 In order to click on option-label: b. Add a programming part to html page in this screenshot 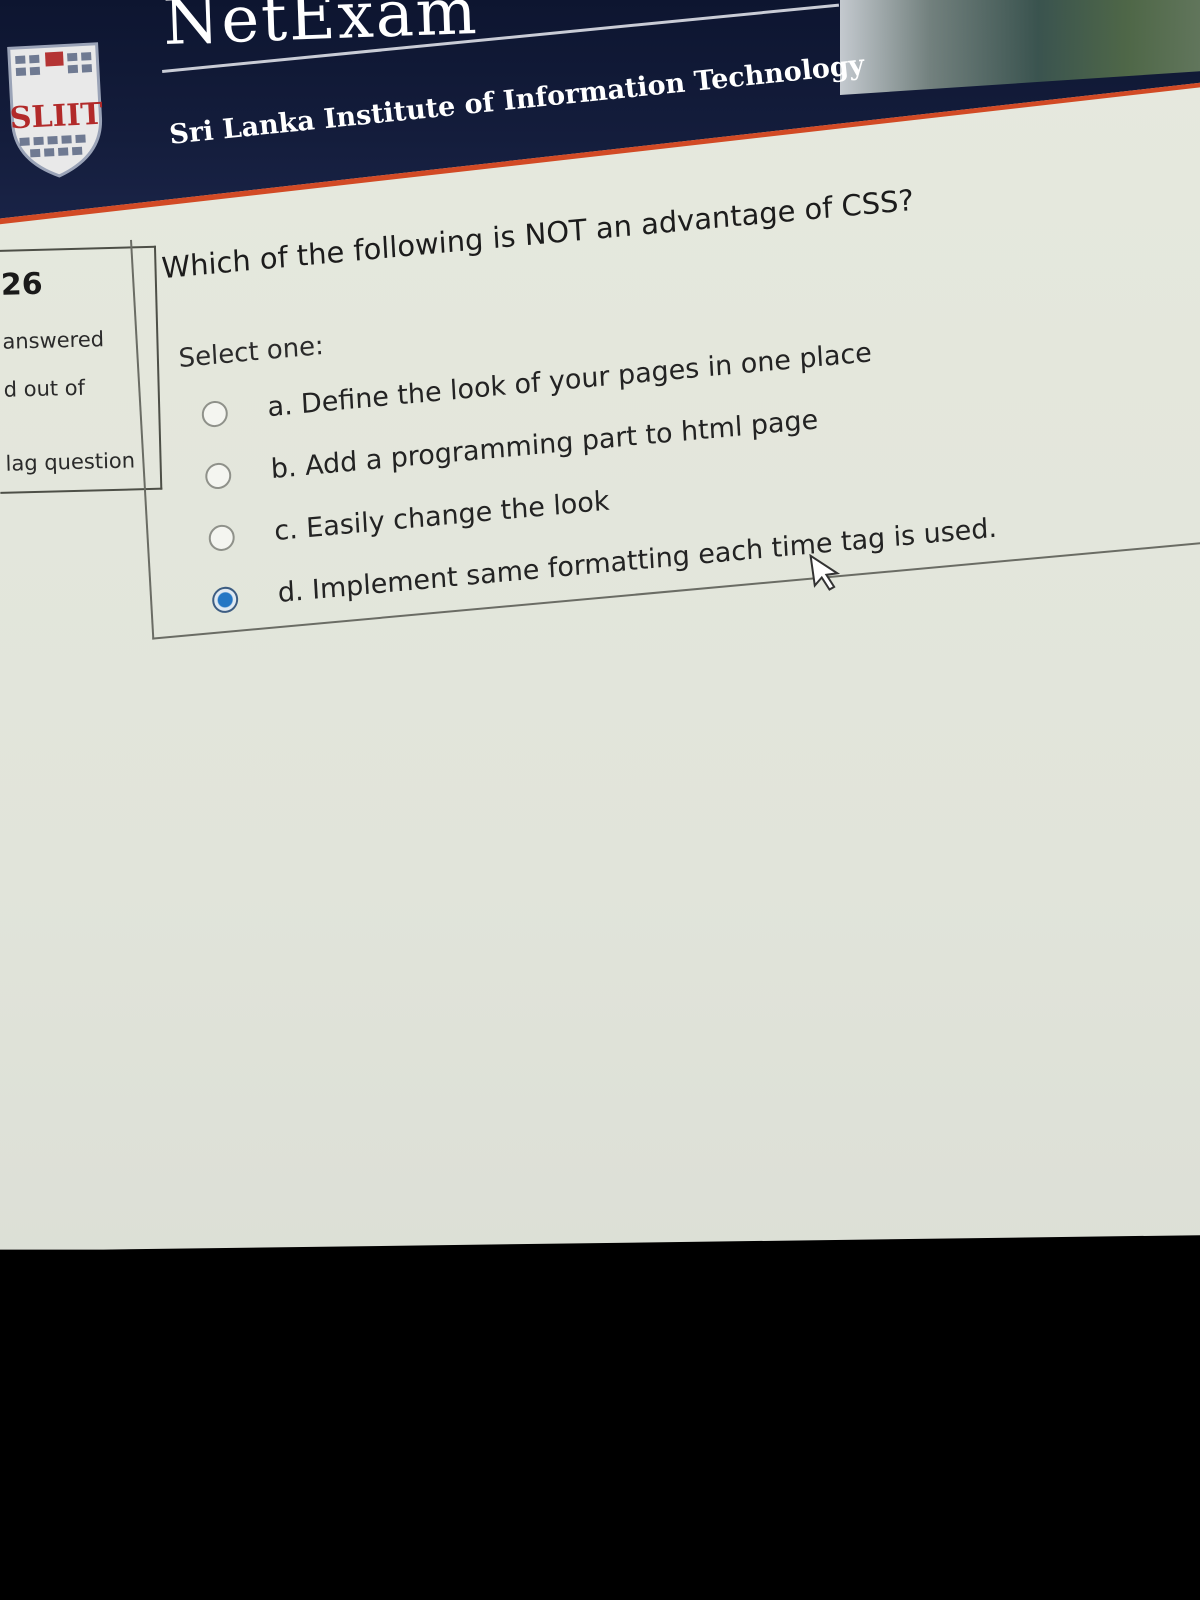, I will do `click(544, 444)`.